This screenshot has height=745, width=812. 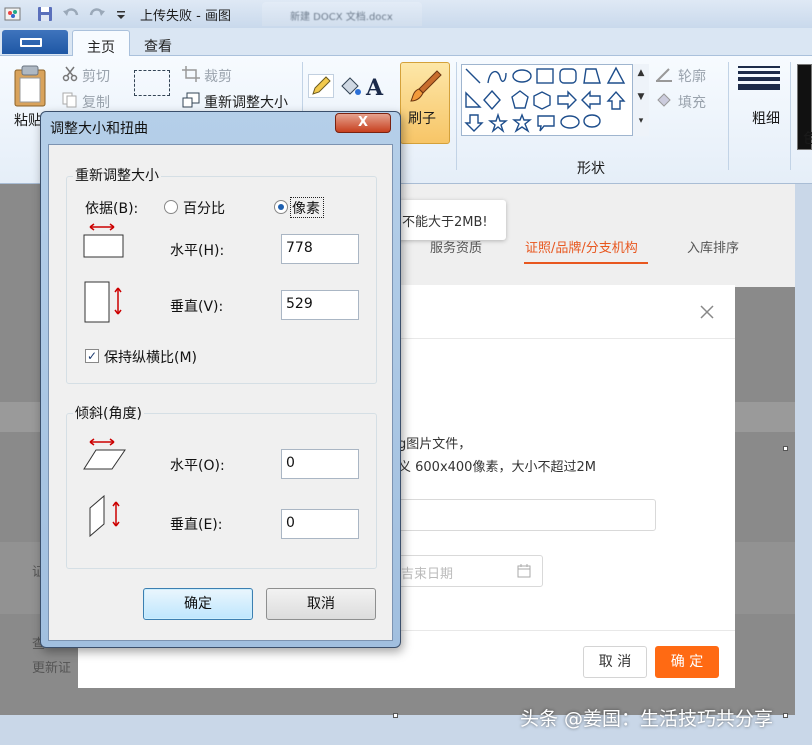 What do you see at coordinates (422, 119) in the screenshot?
I see `brushes-label: 刷子` at bounding box center [422, 119].